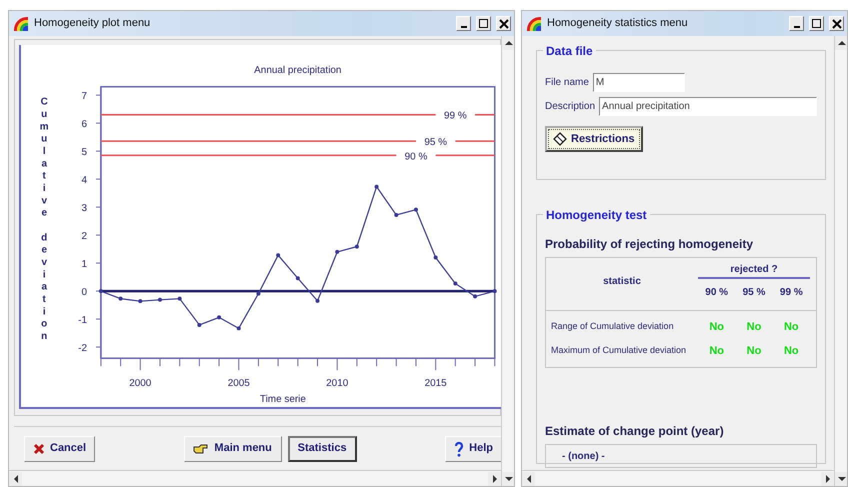  What do you see at coordinates (594, 139) in the screenshot?
I see `restrictions-button: Restrictions` at bounding box center [594, 139].